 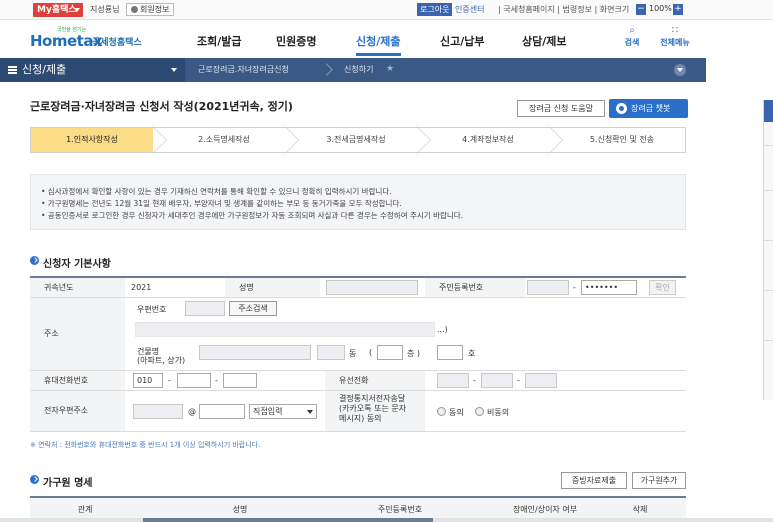 I want to click on consent-yes-radio, so click(x=441, y=411).